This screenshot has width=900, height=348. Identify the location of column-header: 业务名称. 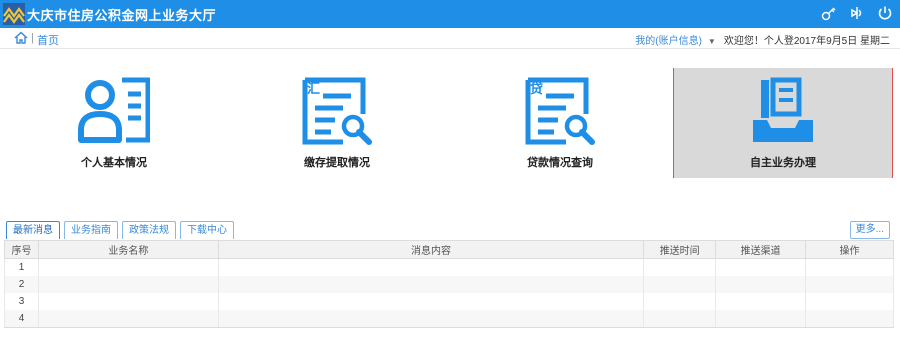
(128, 249).